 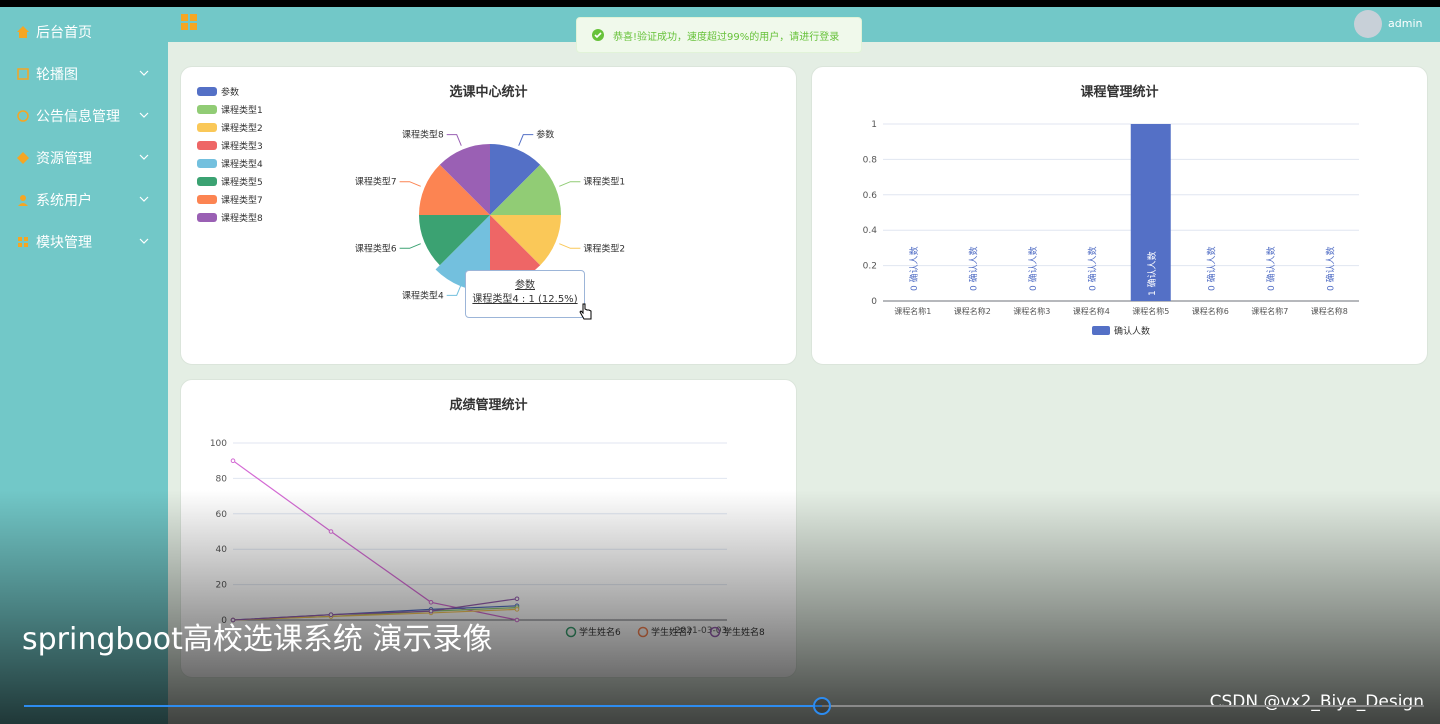 What do you see at coordinates (23, 200) in the screenshot?
I see `user-icon` at bounding box center [23, 200].